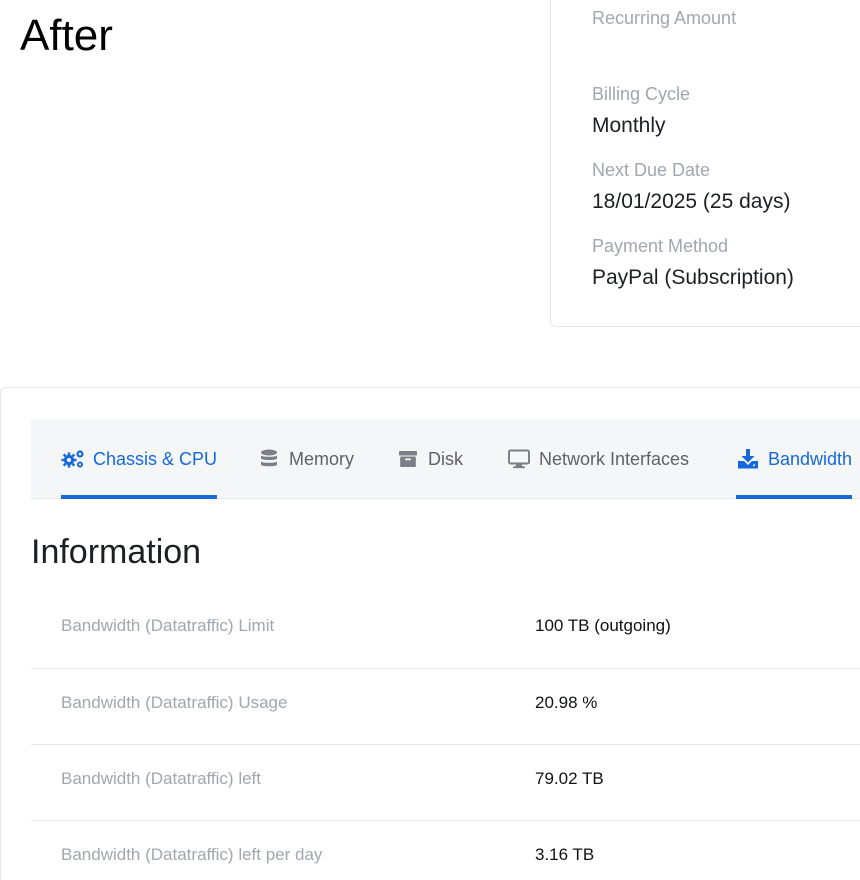 This screenshot has width=860, height=880. I want to click on billing-cycle-label: Billing Cycle, so click(641, 94).